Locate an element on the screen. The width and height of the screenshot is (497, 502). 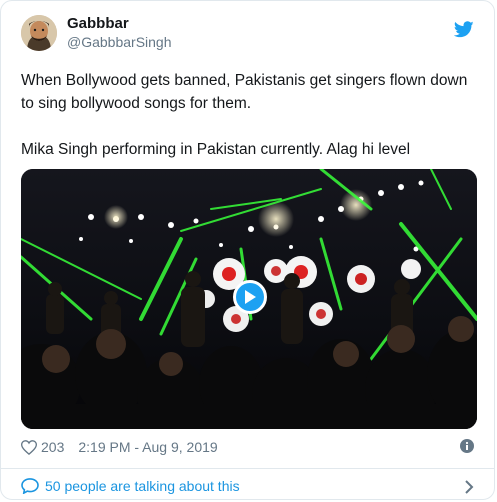
play-icon is located at coordinates (250, 297).